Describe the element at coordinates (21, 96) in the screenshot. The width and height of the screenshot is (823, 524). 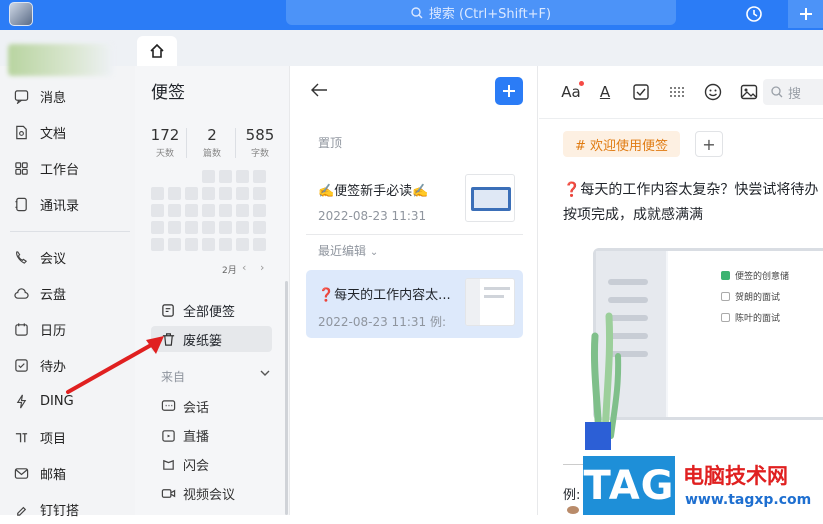
I see `message-icon` at that location.